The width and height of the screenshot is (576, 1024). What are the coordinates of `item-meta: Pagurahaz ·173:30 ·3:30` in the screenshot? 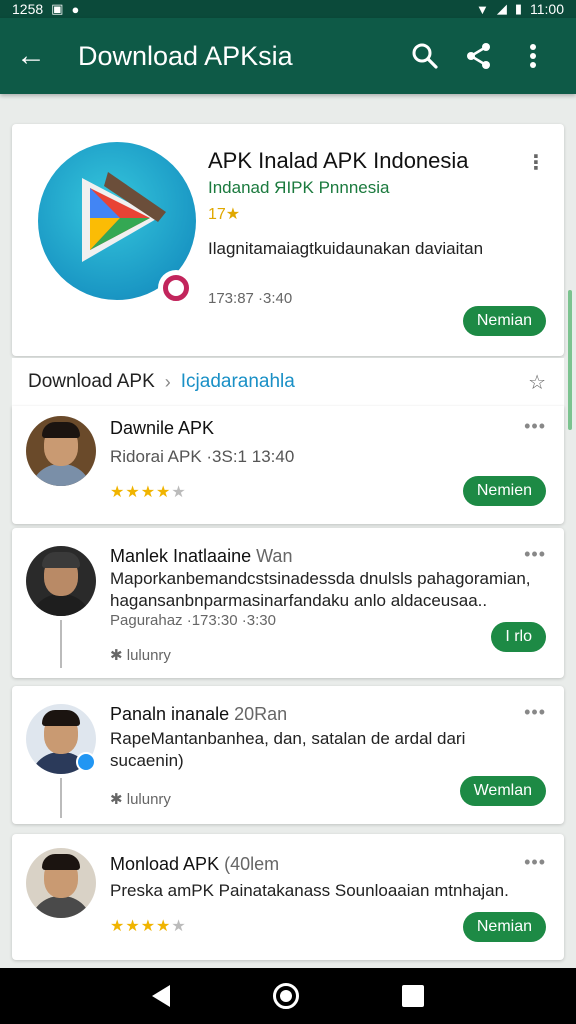 It's located at (193, 620).